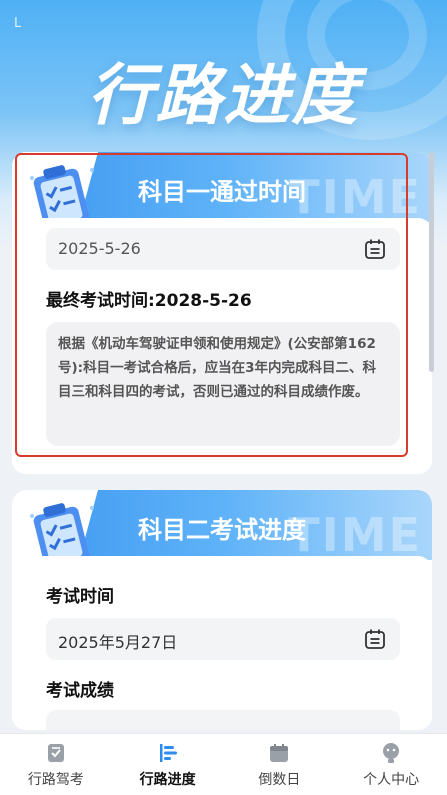  I want to click on score-label: 考试成绩, so click(80, 691).